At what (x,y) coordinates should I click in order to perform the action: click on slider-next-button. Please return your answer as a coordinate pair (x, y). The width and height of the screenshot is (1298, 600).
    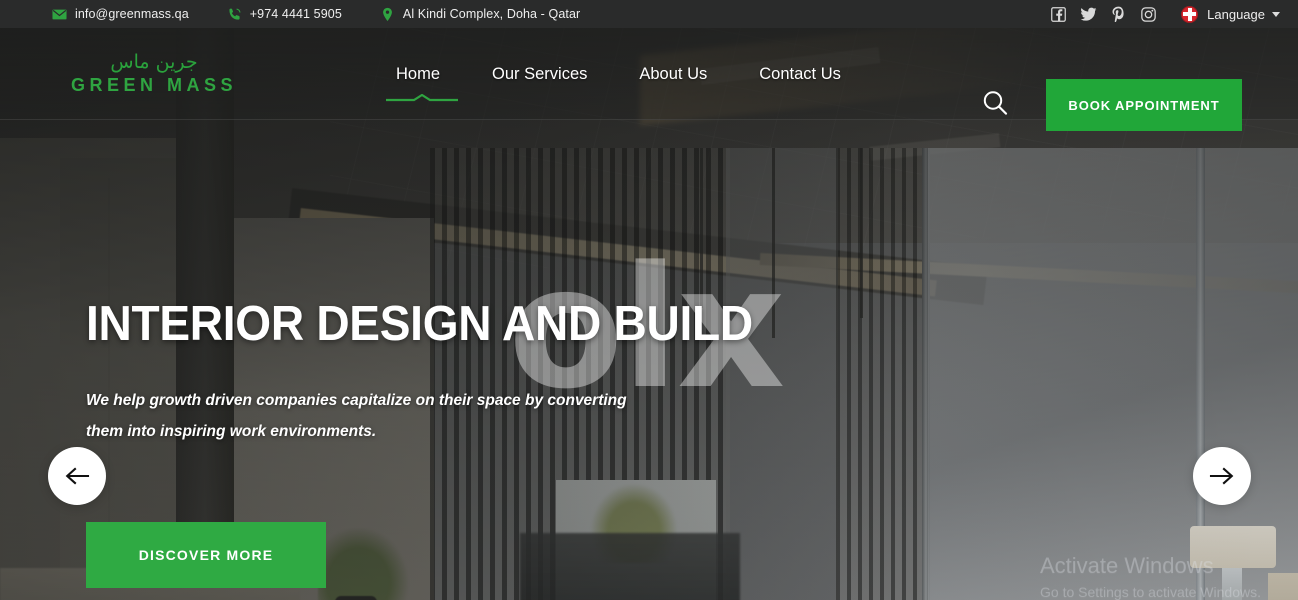
    Looking at the image, I should click on (1222, 476).